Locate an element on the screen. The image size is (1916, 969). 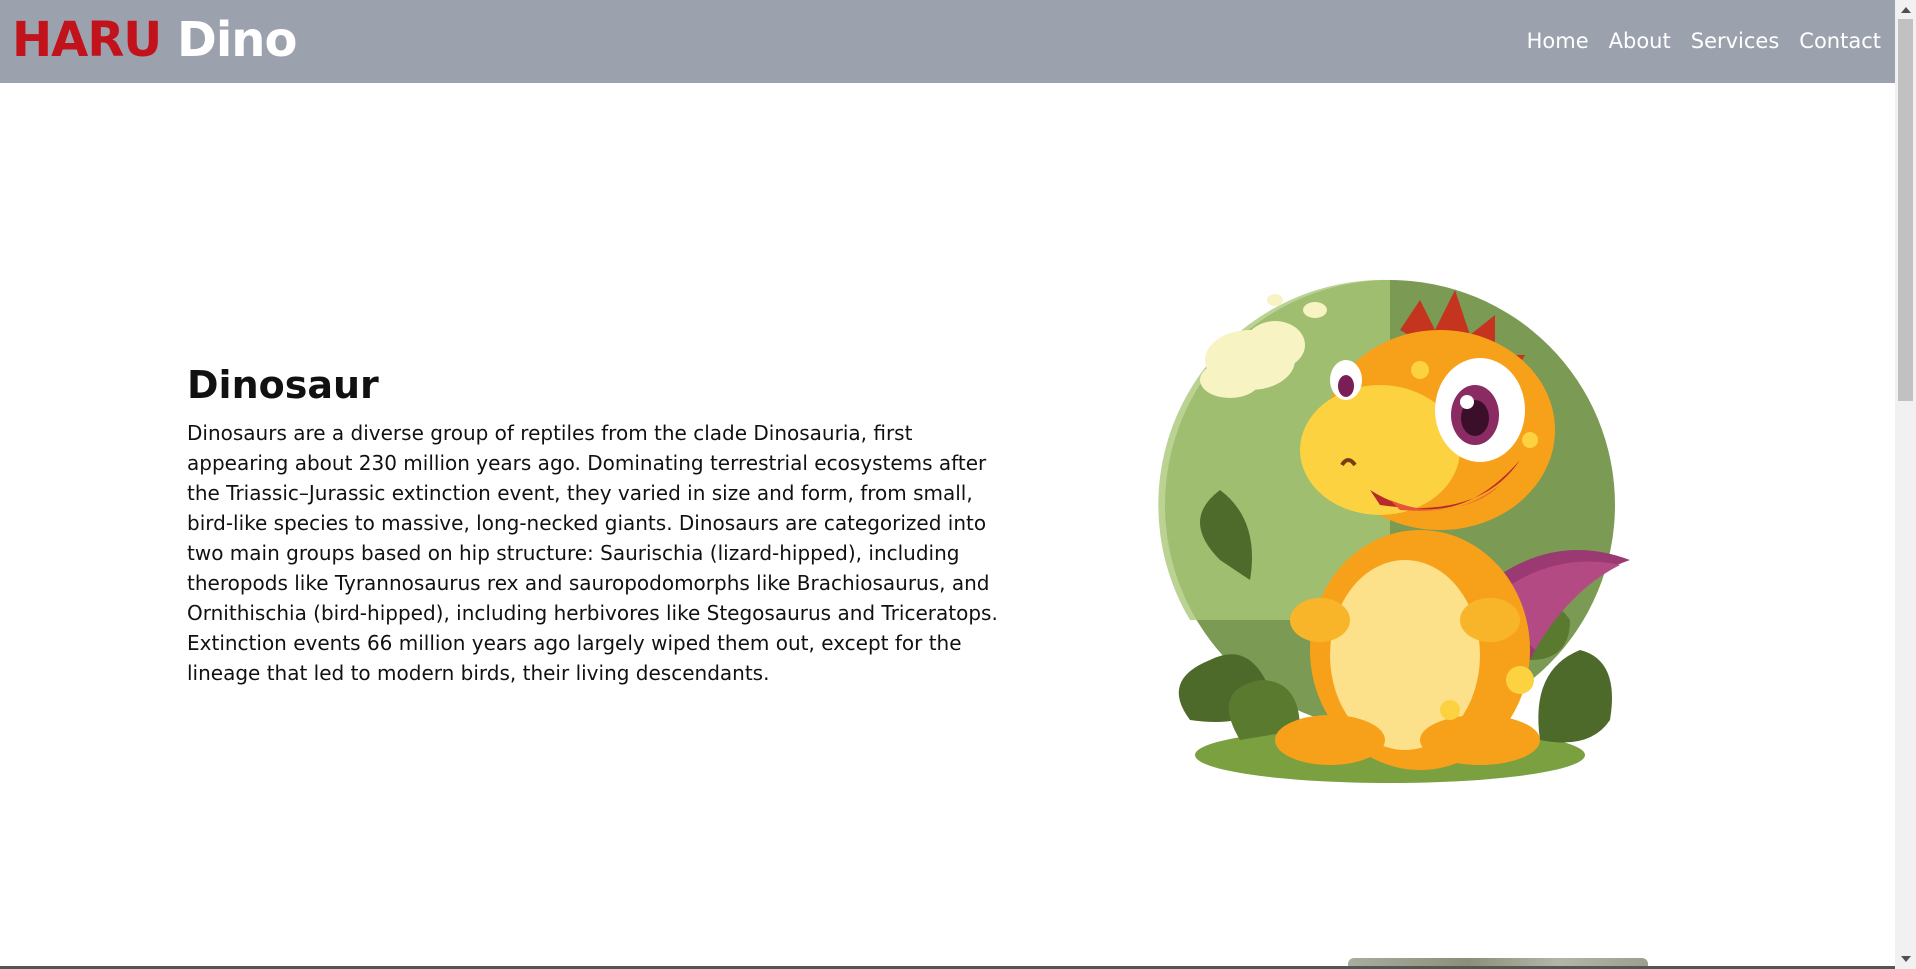
nav-home-link: Home is located at coordinates (1558, 41).